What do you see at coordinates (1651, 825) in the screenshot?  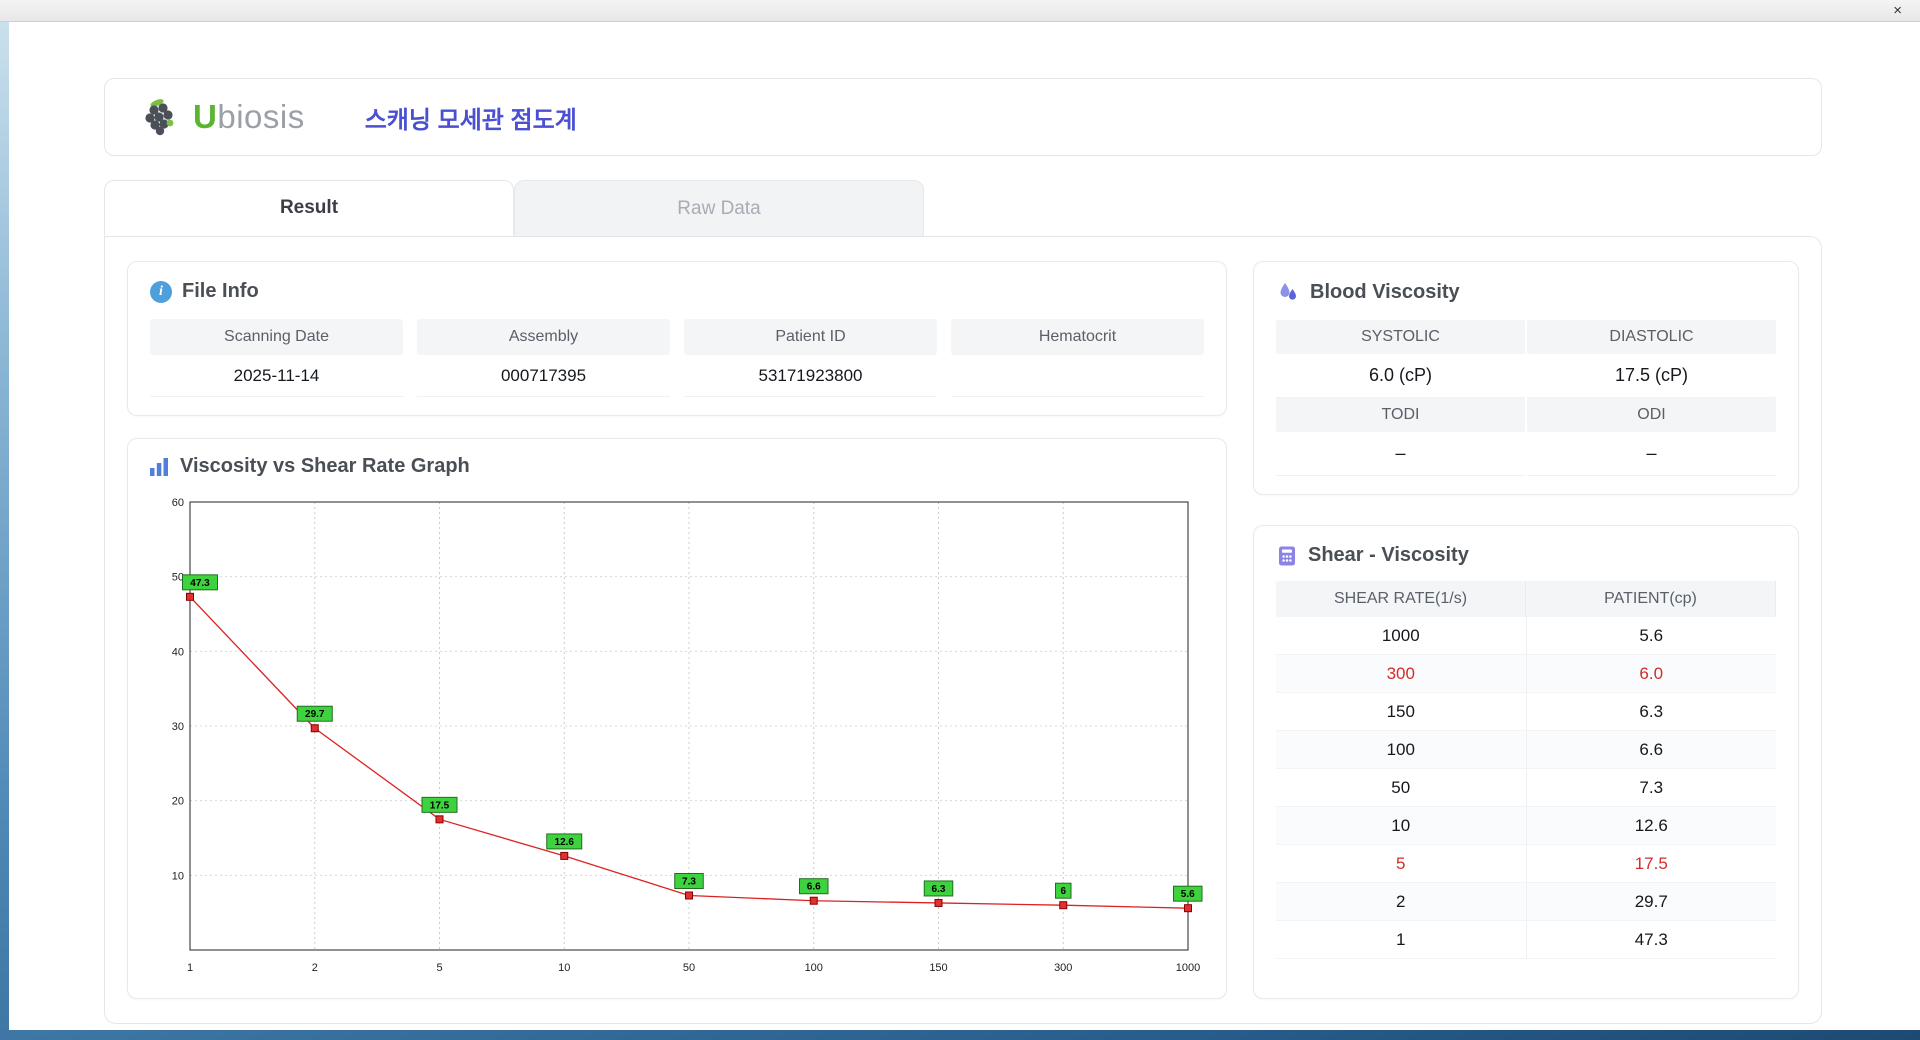 I see `sv-patient-cell: 12.6` at bounding box center [1651, 825].